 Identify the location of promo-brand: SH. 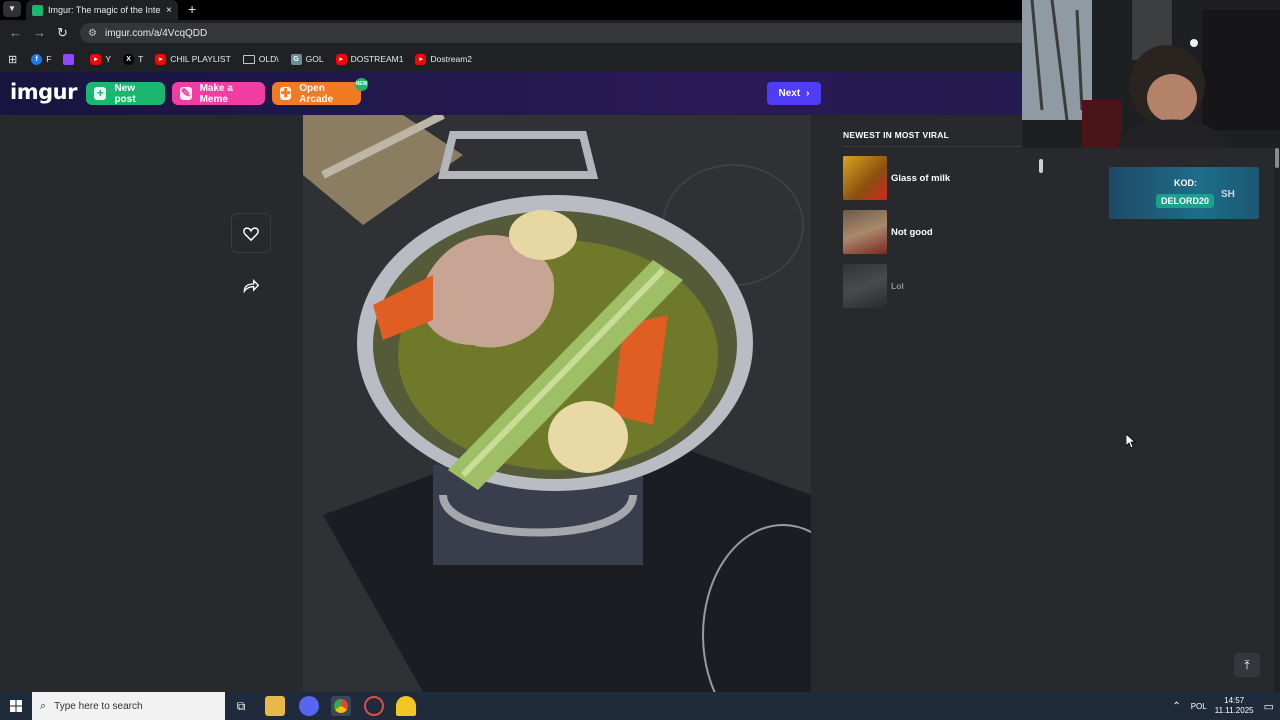
(1228, 194).